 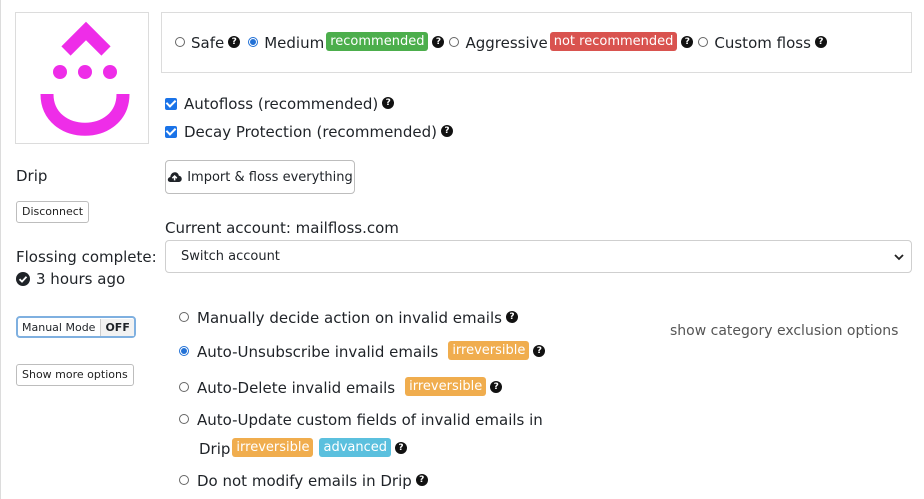 I want to click on drip-logo-icon, so click(x=85, y=78).